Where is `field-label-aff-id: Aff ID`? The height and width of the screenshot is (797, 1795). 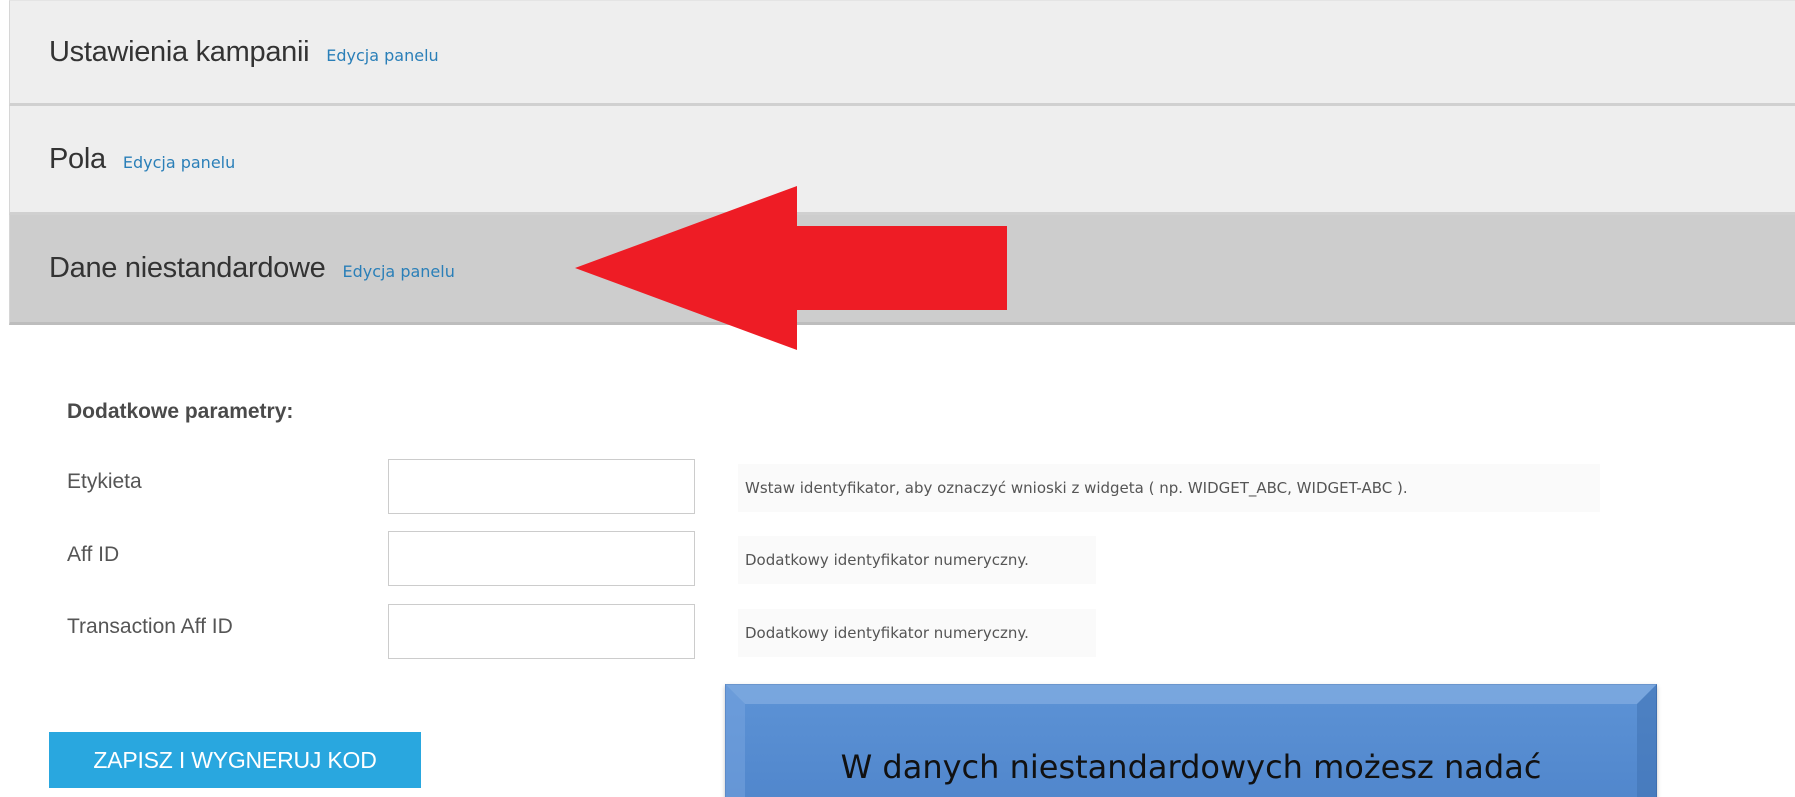
field-label-aff-id: Aff ID is located at coordinates (93, 554).